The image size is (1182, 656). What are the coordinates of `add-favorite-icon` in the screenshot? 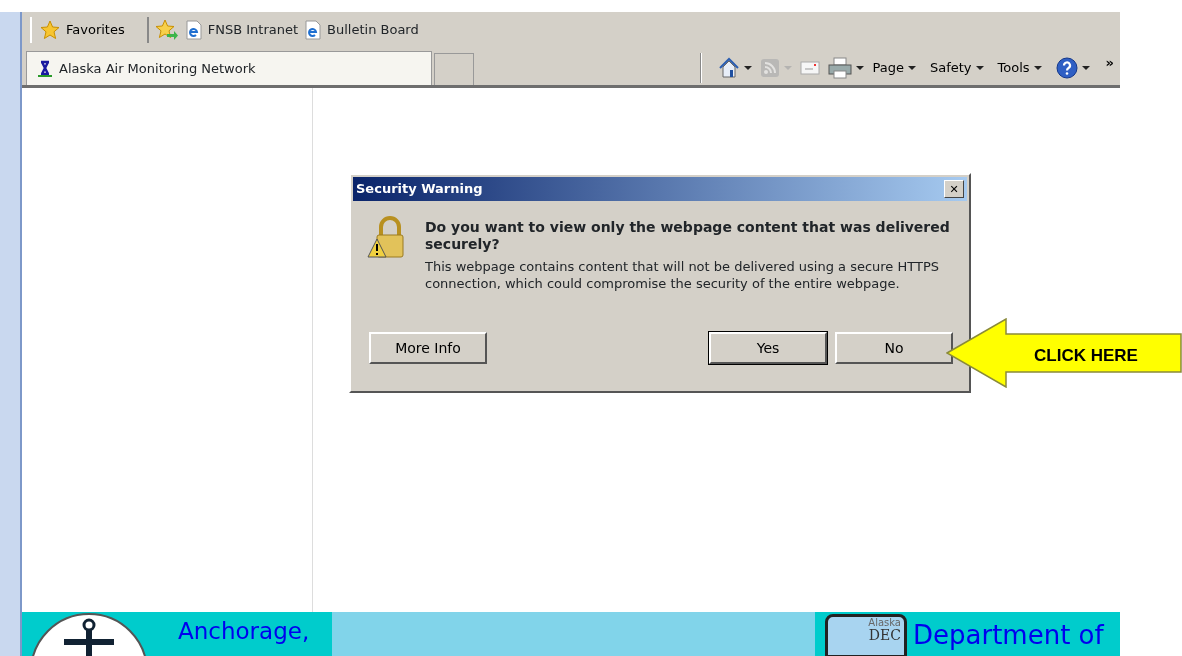 It's located at (166, 30).